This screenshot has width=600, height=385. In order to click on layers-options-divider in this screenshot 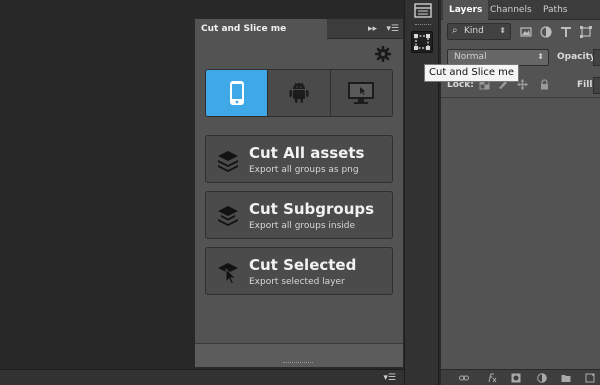, I will do `click(520, 97)`.